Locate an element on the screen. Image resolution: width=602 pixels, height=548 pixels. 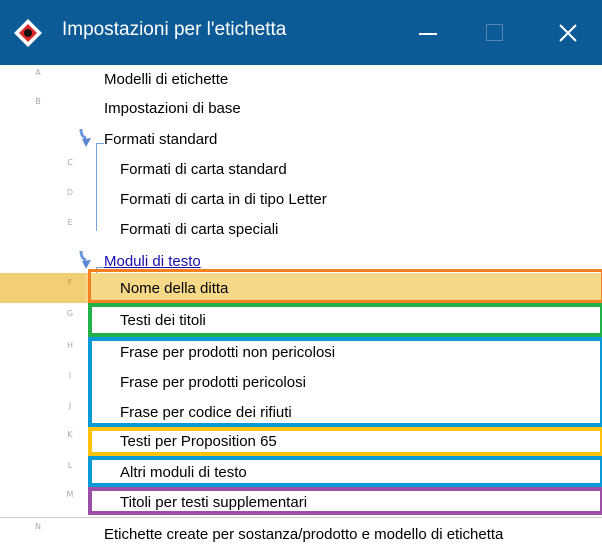
tree-item-formati-carta-speciali: E Formati di carta speciali is located at coordinates (301, 230).